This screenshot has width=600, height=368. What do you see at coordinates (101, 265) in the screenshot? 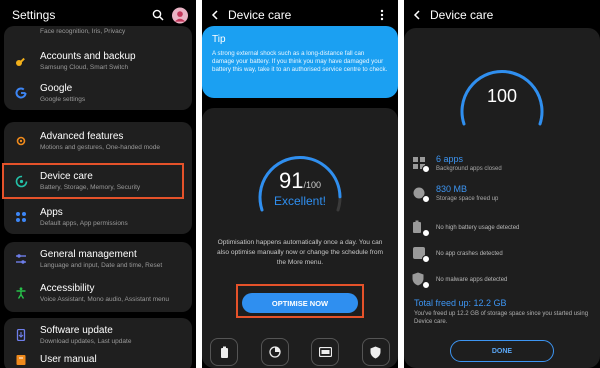
I see `list-item-sub: Language and input, Date and time, Reset` at bounding box center [101, 265].